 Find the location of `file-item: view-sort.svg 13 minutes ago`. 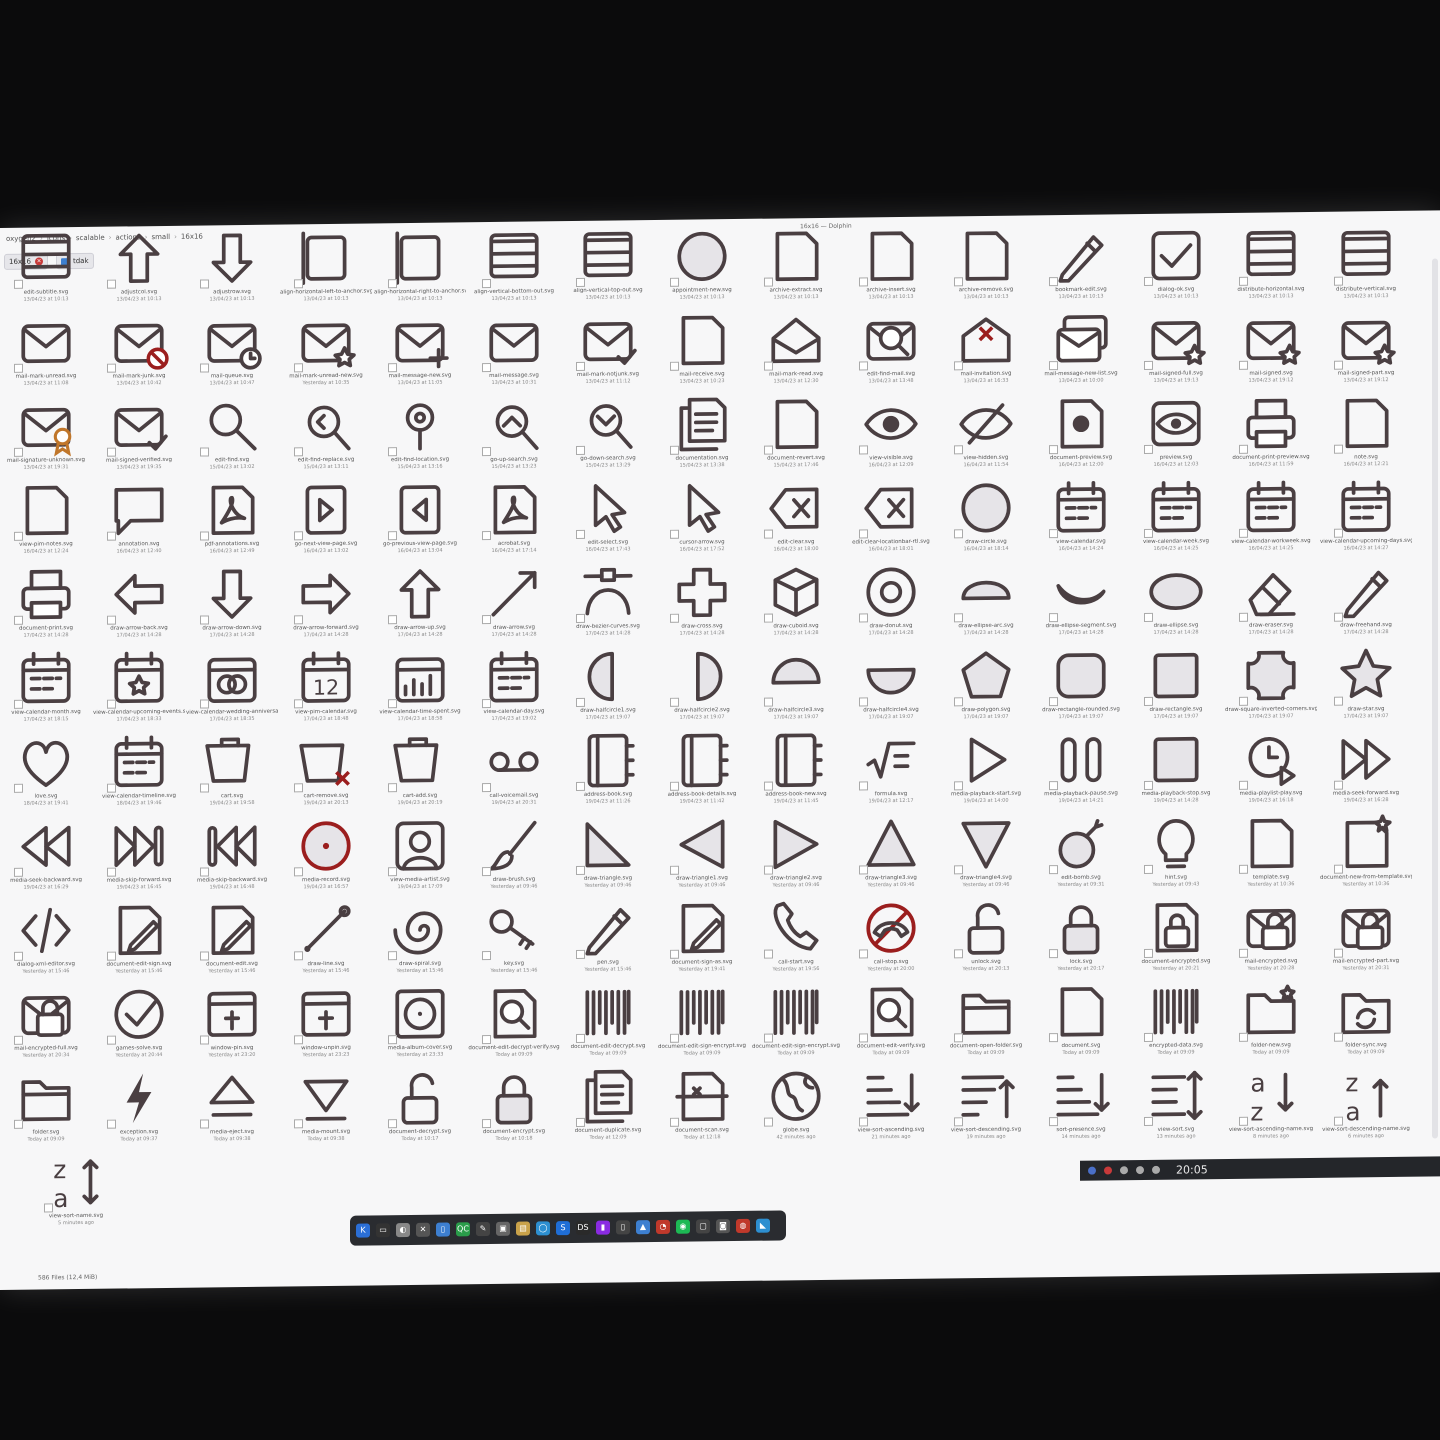

file-item: view-sort.svg 13 minutes ago is located at coordinates (1176, 1105).